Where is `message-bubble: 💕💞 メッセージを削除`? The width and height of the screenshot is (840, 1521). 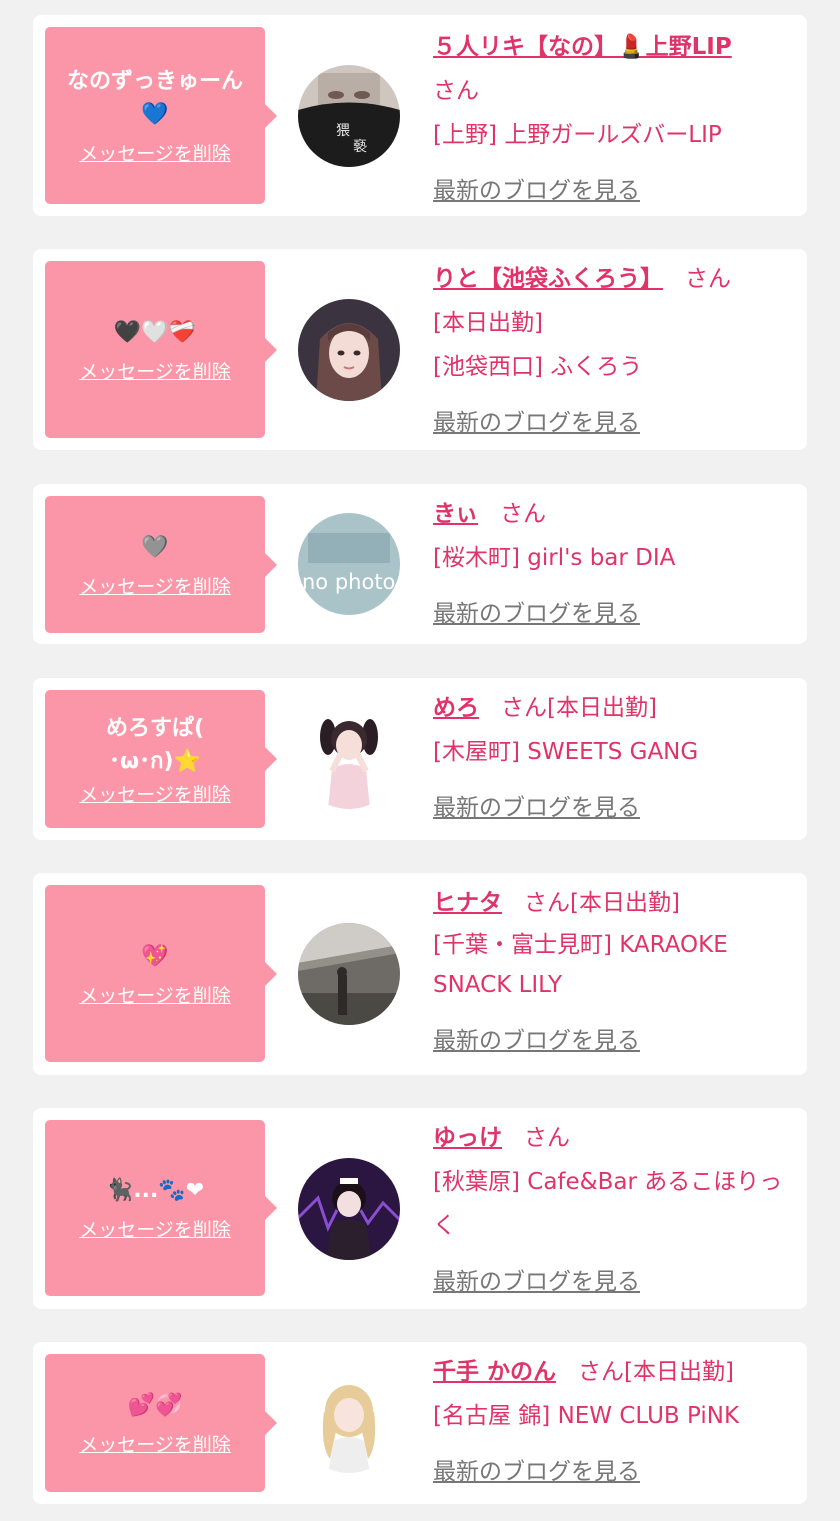
message-bubble: 💕💞 メッセージを削除 is located at coordinates (161, 1423).